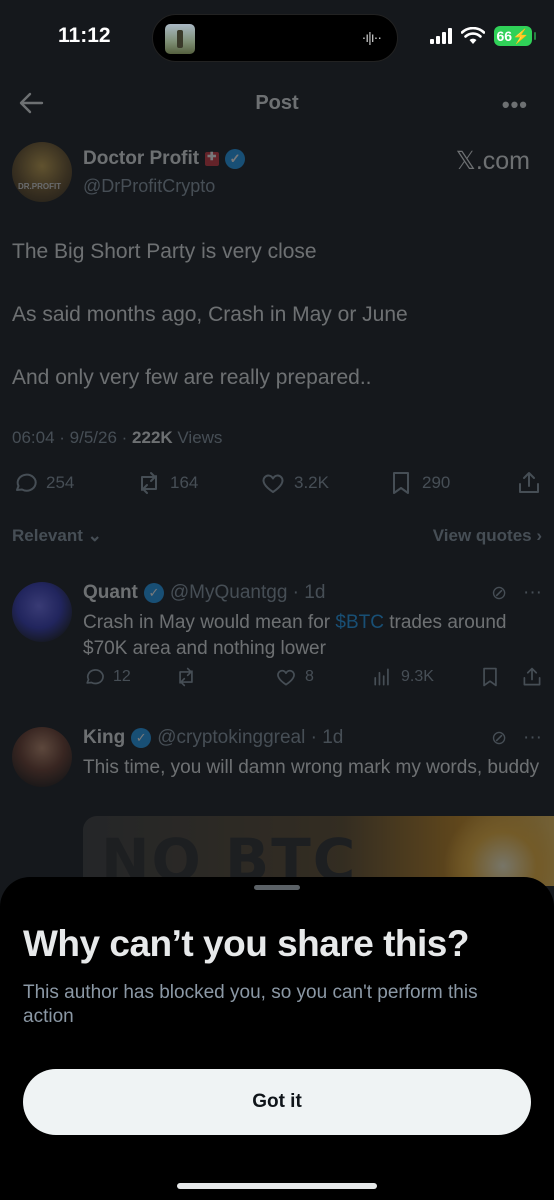 This screenshot has width=554, height=1200. I want to click on reply-button: 12, so click(107, 677).